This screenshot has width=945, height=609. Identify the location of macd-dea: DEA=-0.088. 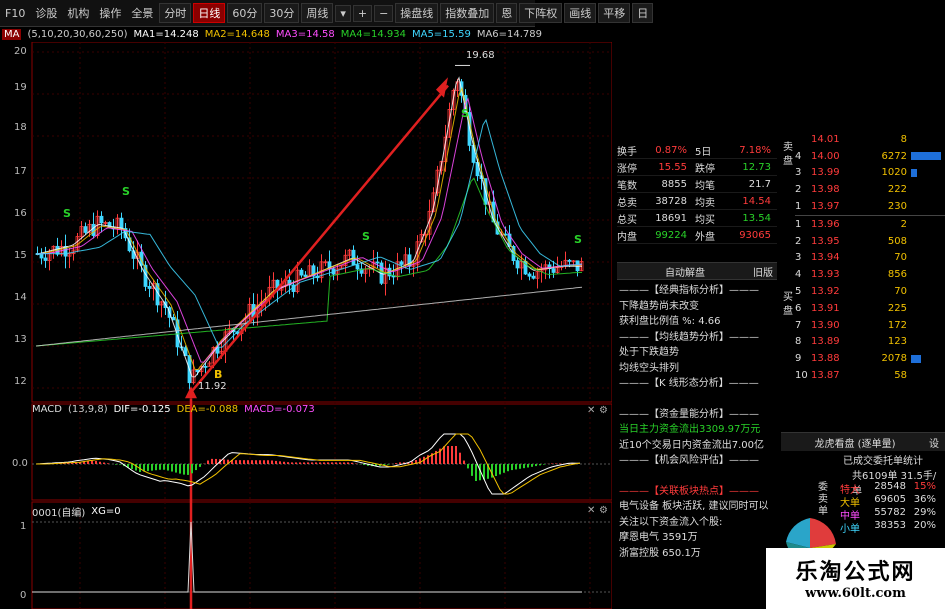
(207, 409).